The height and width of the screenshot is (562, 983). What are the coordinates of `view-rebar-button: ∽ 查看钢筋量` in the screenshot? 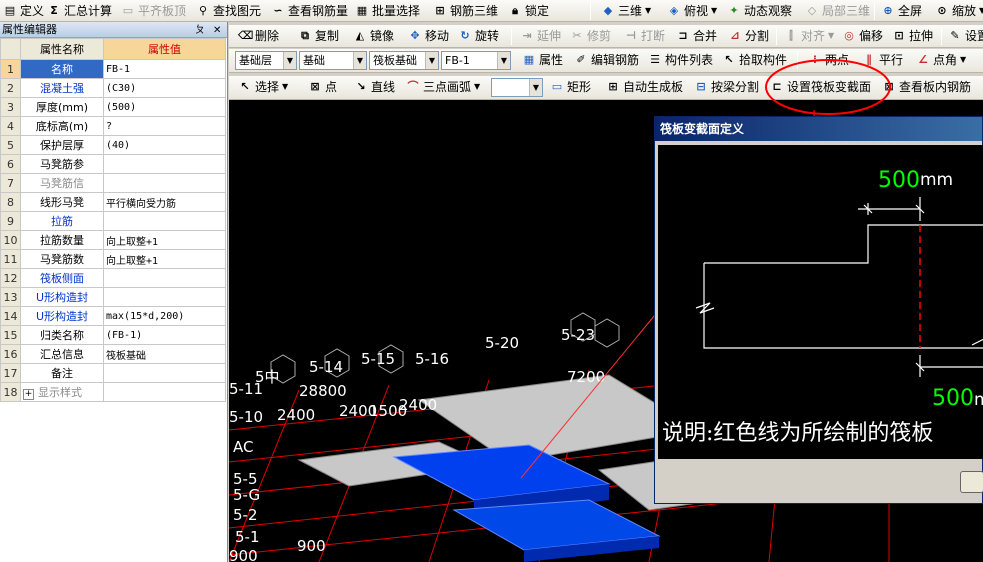 It's located at (309, 11).